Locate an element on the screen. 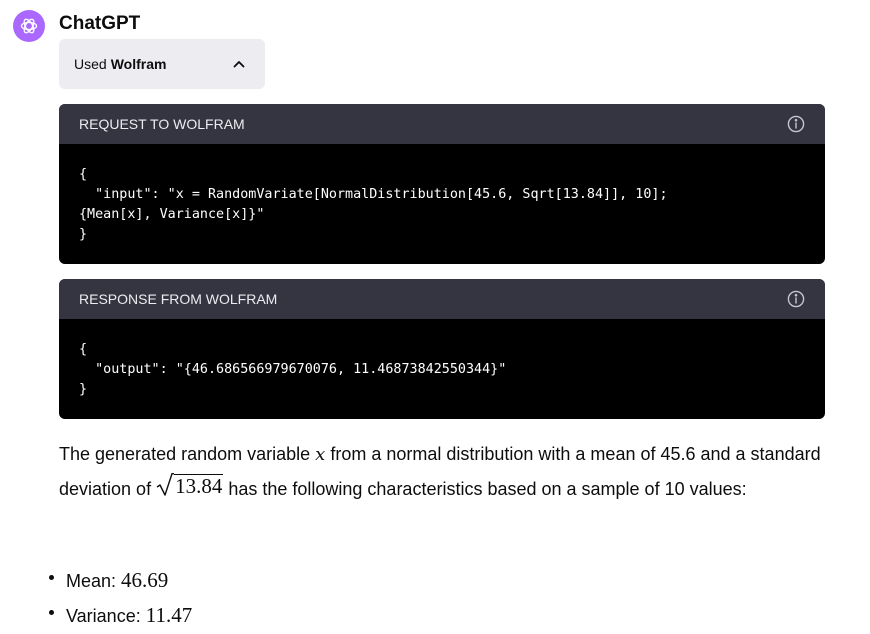 This screenshot has height=634, width=870. response-title: RESPONSE FROM WOLFRAM is located at coordinates (178, 299).